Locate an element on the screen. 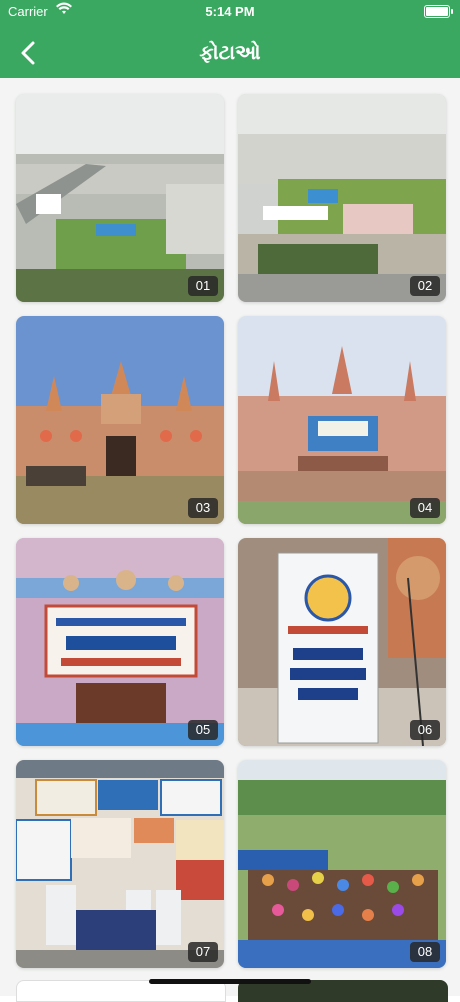 The image size is (460, 1002). photo-palace-stage is located at coordinates (342, 420).